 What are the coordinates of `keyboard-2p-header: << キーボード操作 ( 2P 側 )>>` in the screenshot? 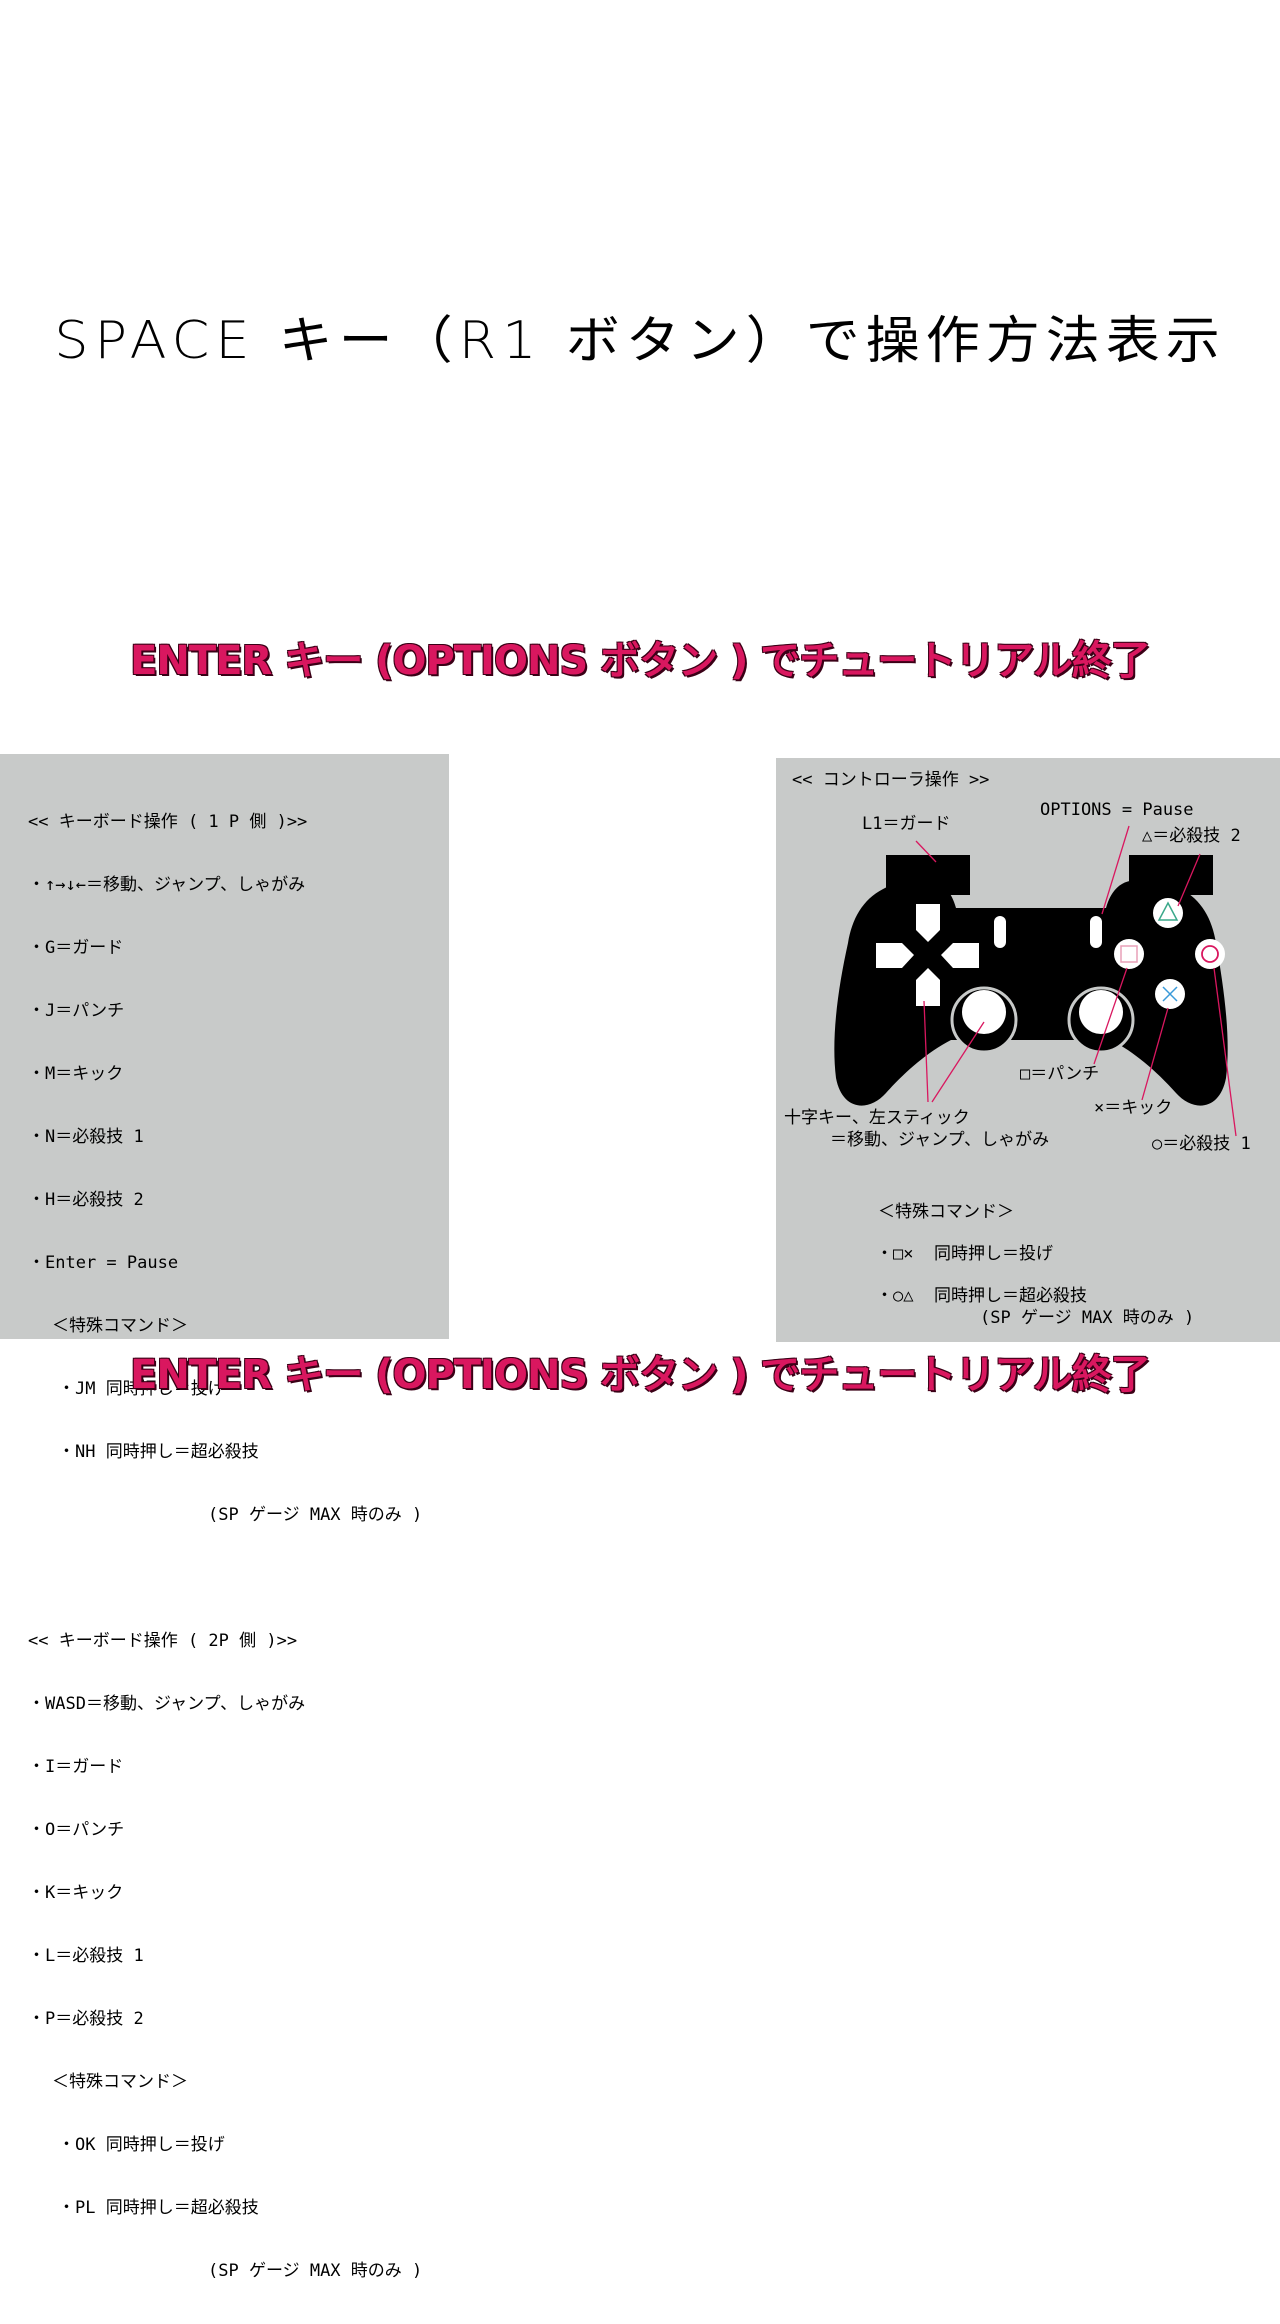 It's located at (163, 1641).